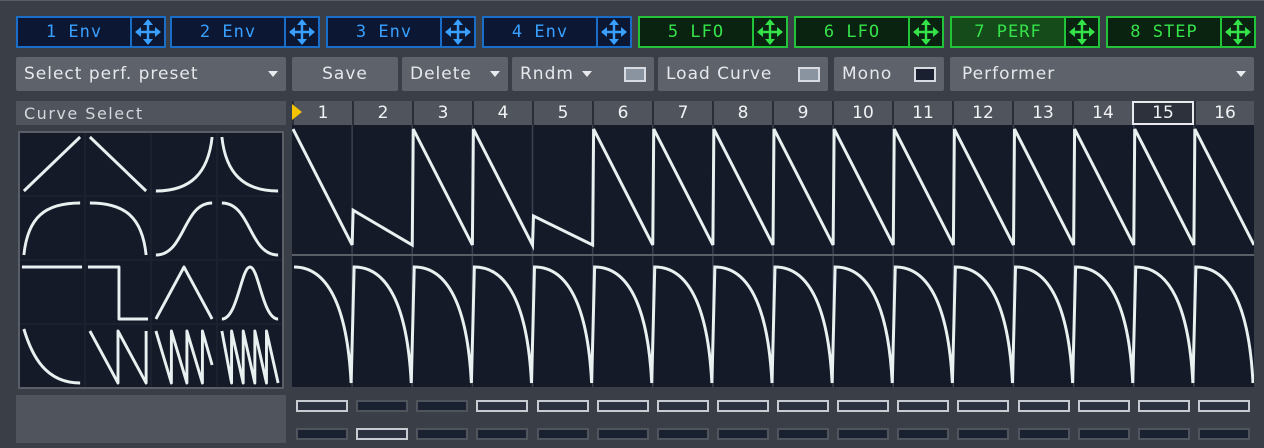  What do you see at coordinates (562, 113) in the screenshot?
I see `step-number-5: 5` at bounding box center [562, 113].